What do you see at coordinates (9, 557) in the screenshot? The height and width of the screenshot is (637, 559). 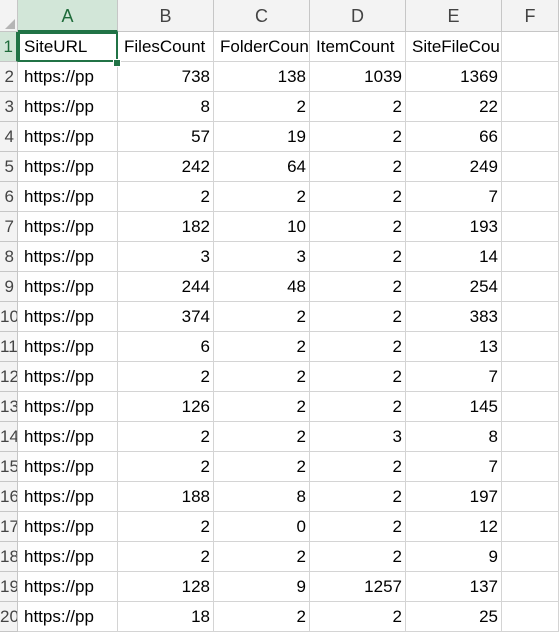 I see `row-header-18: 18` at bounding box center [9, 557].